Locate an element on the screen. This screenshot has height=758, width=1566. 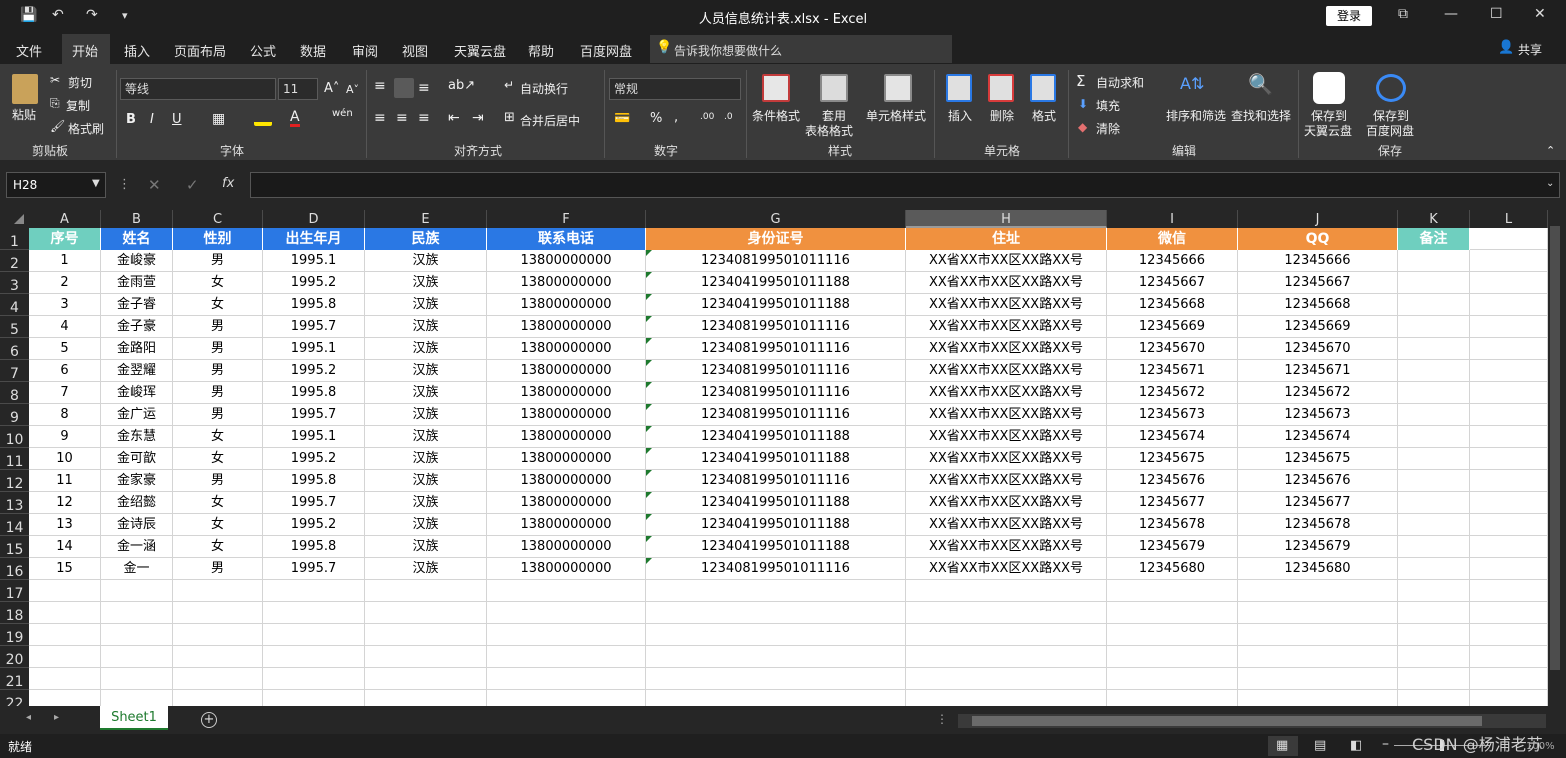
table-cell: 金东慧 is located at coordinates (137, 437).